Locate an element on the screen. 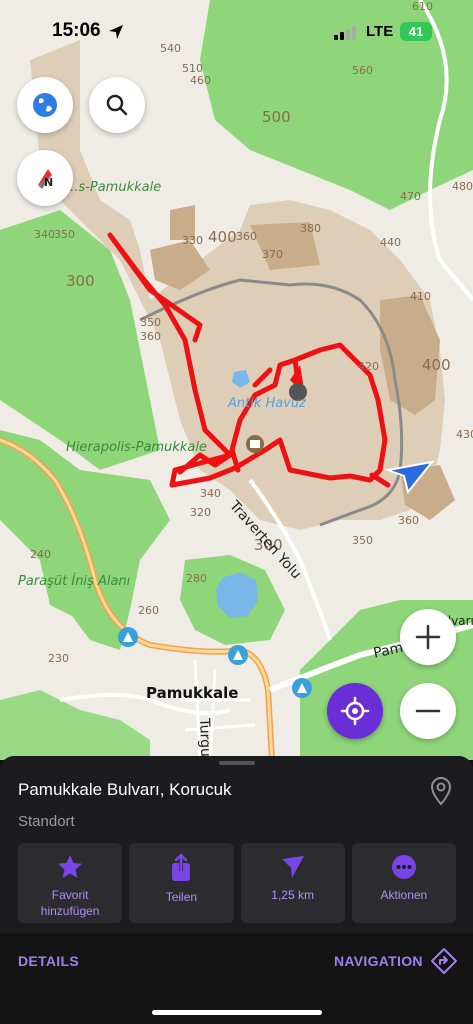  place-label-pool: Antik Havuz is located at coordinates (267, 403).